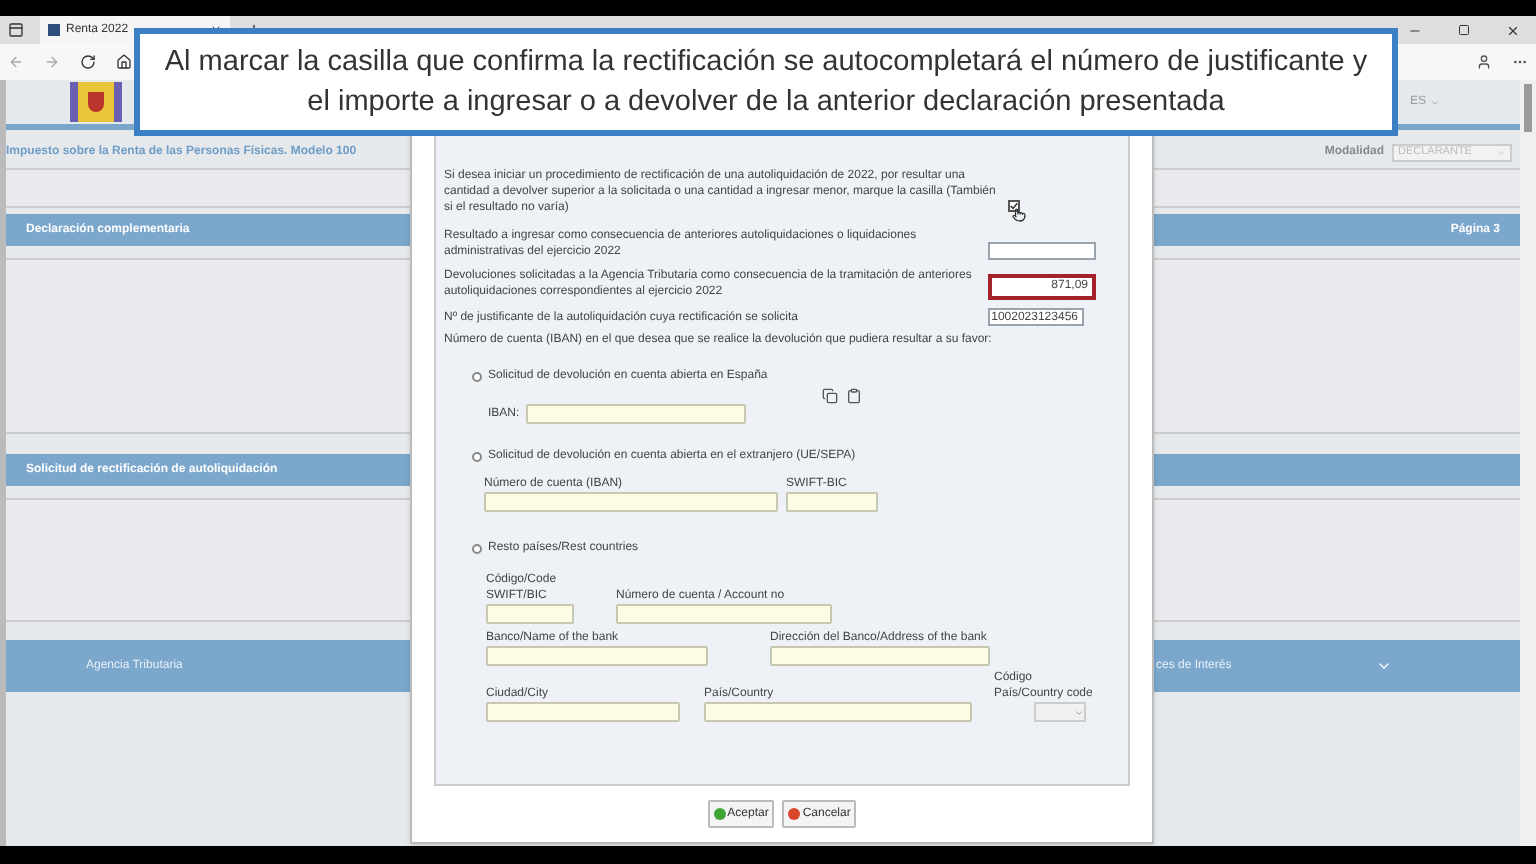 The width and height of the screenshot is (1536, 864). Describe the element at coordinates (766, 63) in the screenshot. I see `caption-line: Al marcar la casilla que confirma la rectificación se autocompletará el número de justificante y` at that location.